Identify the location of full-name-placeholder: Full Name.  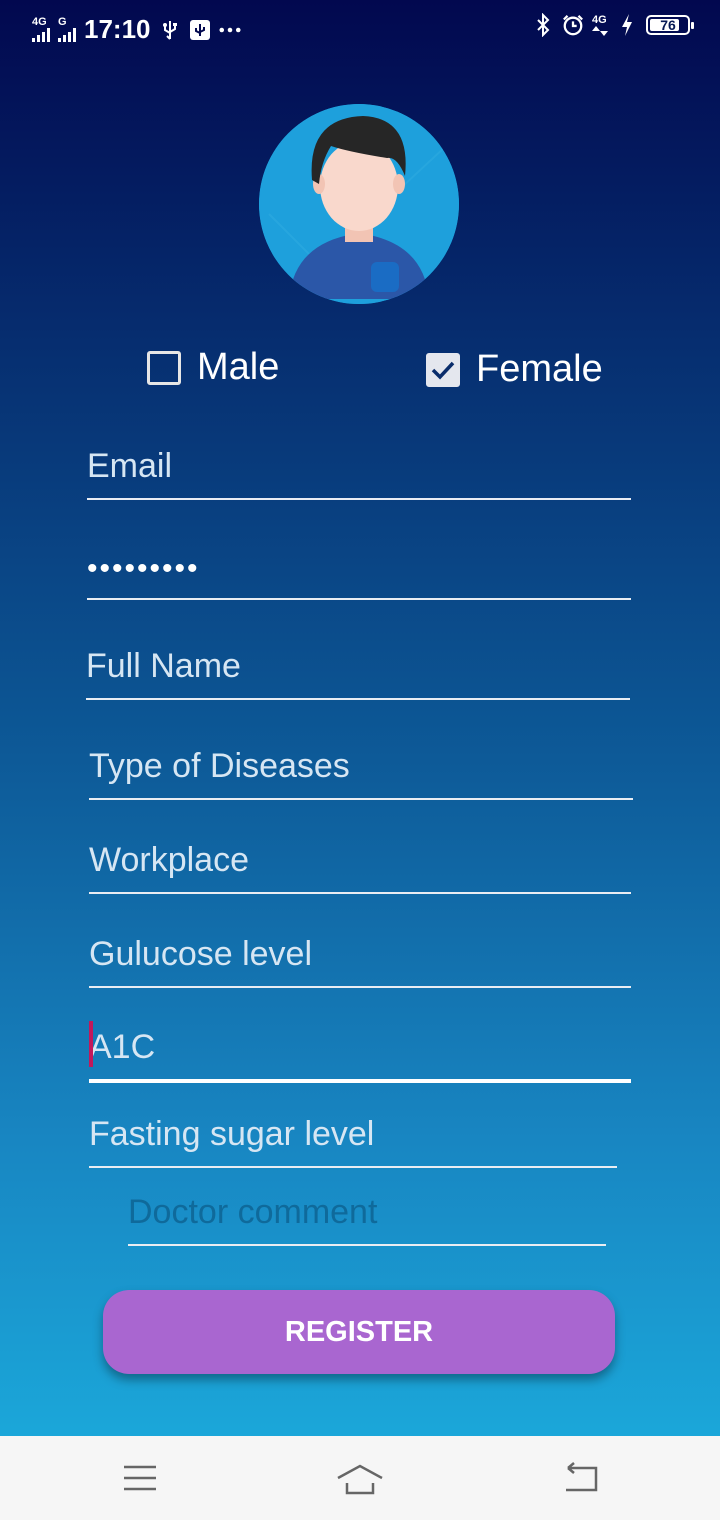
(163, 666).